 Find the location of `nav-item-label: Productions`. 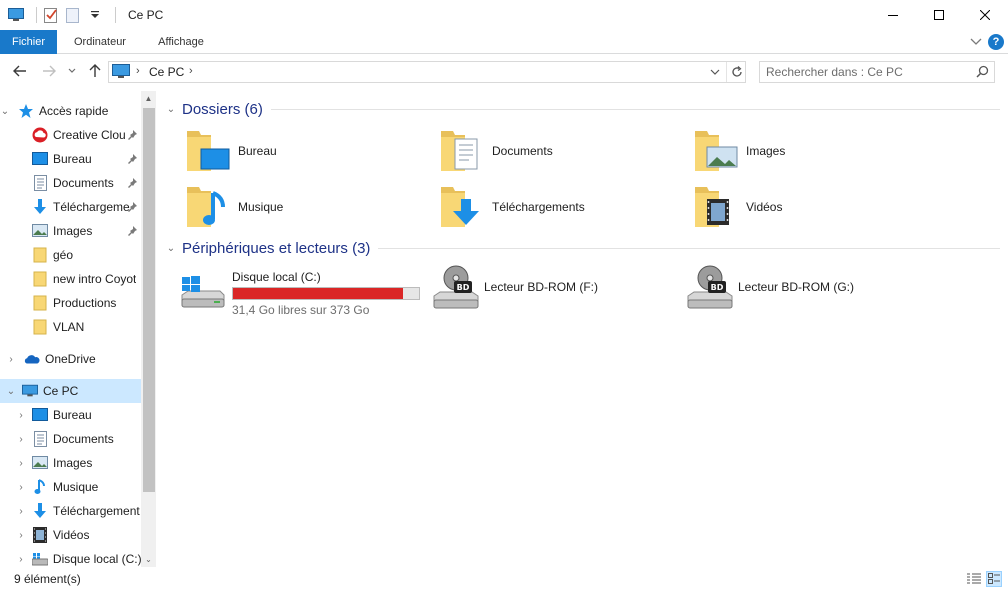

nav-item-label: Productions is located at coordinates (85, 303).